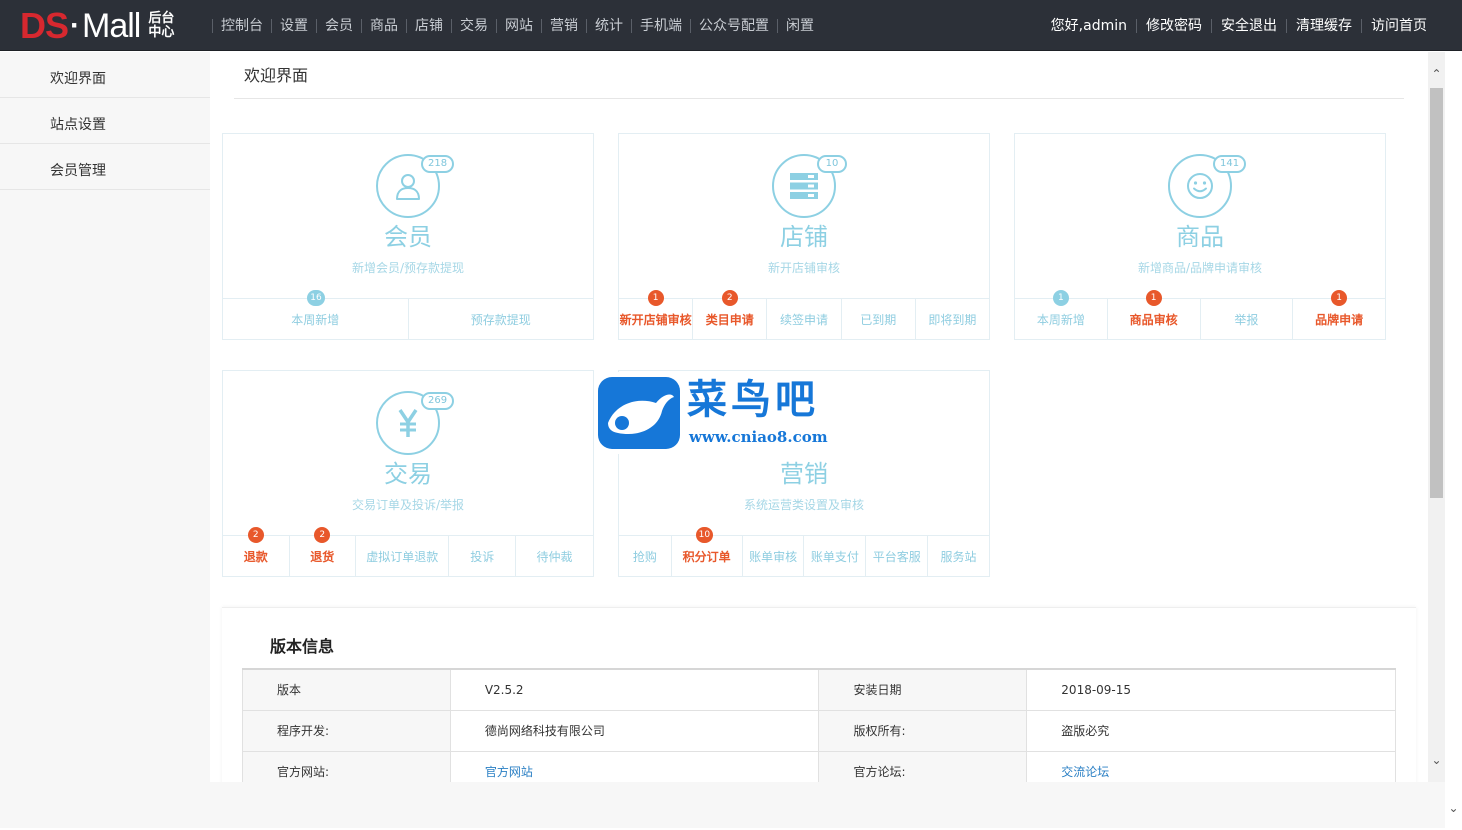 The width and height of the screenshot is (1462, 830). What do you see at coordinates (346, 689) in the screenshot?
I see `version-key: 版本` at bounding box center [346, 689].